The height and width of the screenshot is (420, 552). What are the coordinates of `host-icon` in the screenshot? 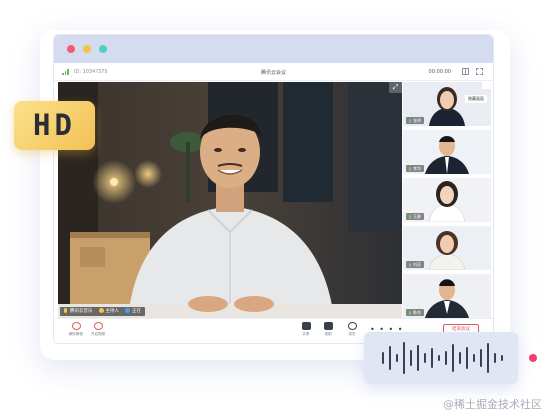 It's located at (101, 310).